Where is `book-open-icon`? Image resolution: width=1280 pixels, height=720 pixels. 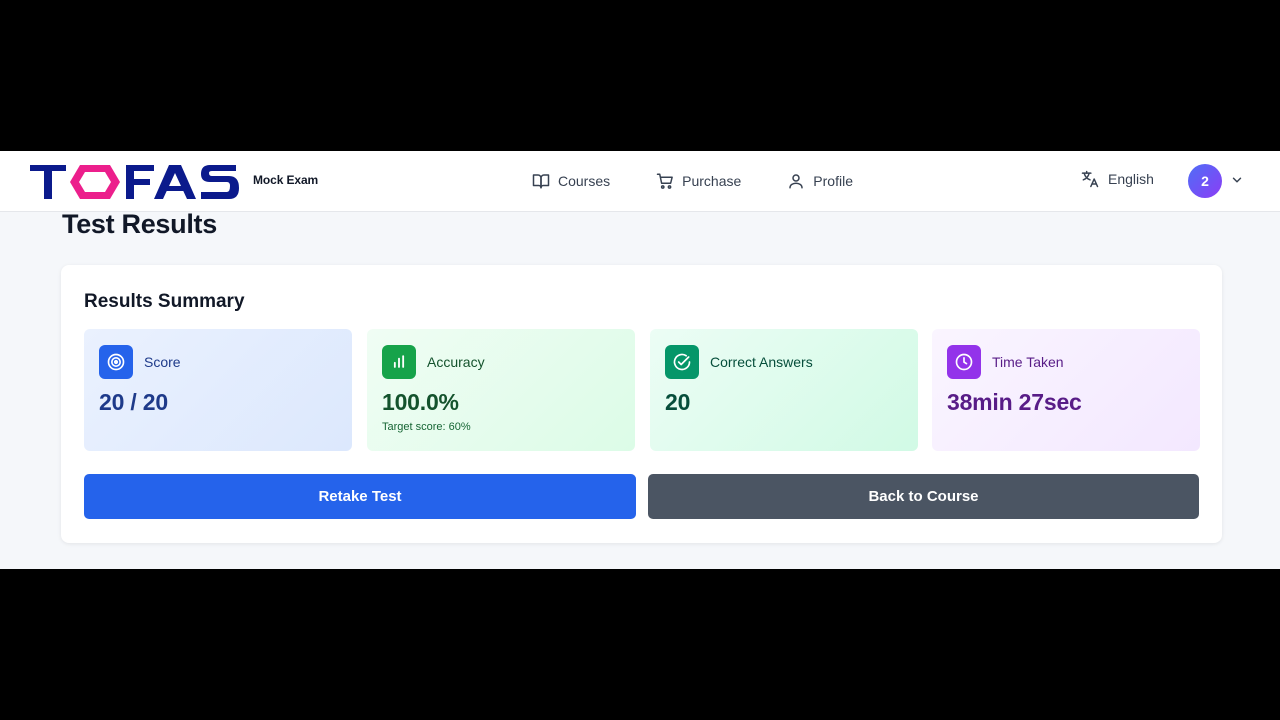 book-open-icon is located at coordinates (541, 181).